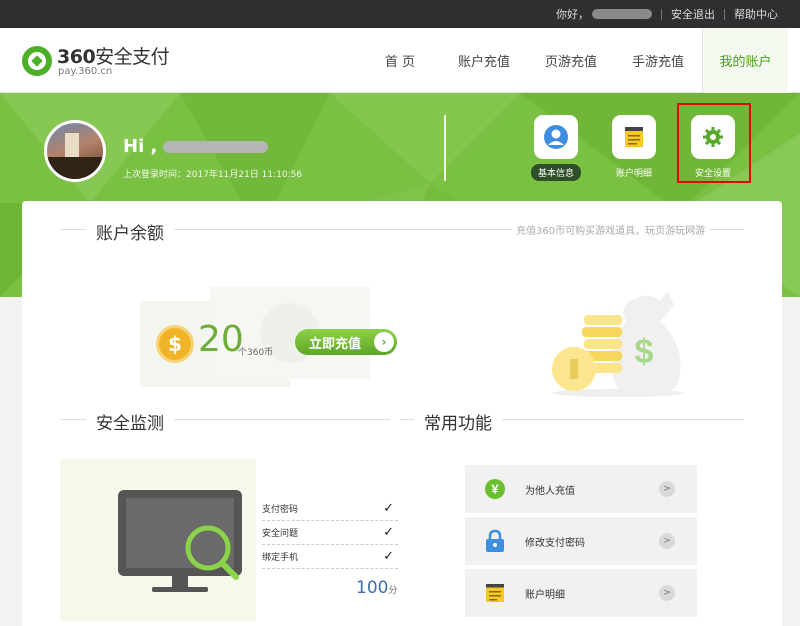 Image resolution: width=800 pixels, height=626 pixels. What do you see at coordinates (556, 137) in the screenshot?
I see `user-icon` at bounding box center [556, 137].